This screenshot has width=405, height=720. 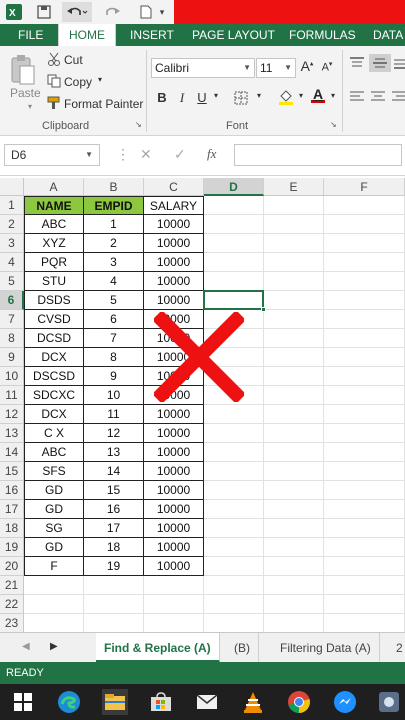 What do you see at coordinates (161, 702) in the screenshot?
I see `store-icon` at bounding box center [161, 702].